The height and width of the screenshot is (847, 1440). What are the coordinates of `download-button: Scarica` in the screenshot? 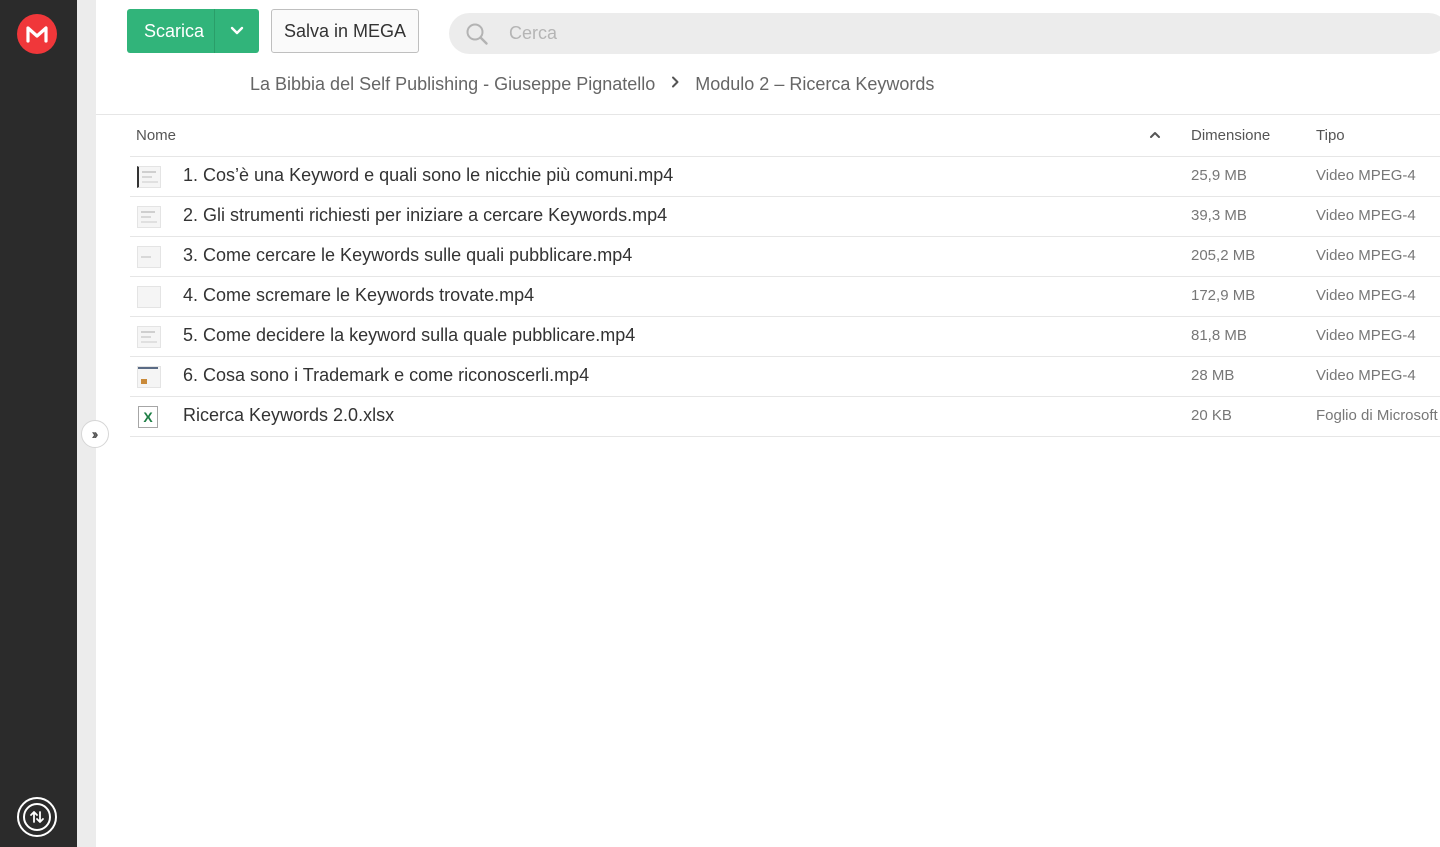 It's located at (193, 31).